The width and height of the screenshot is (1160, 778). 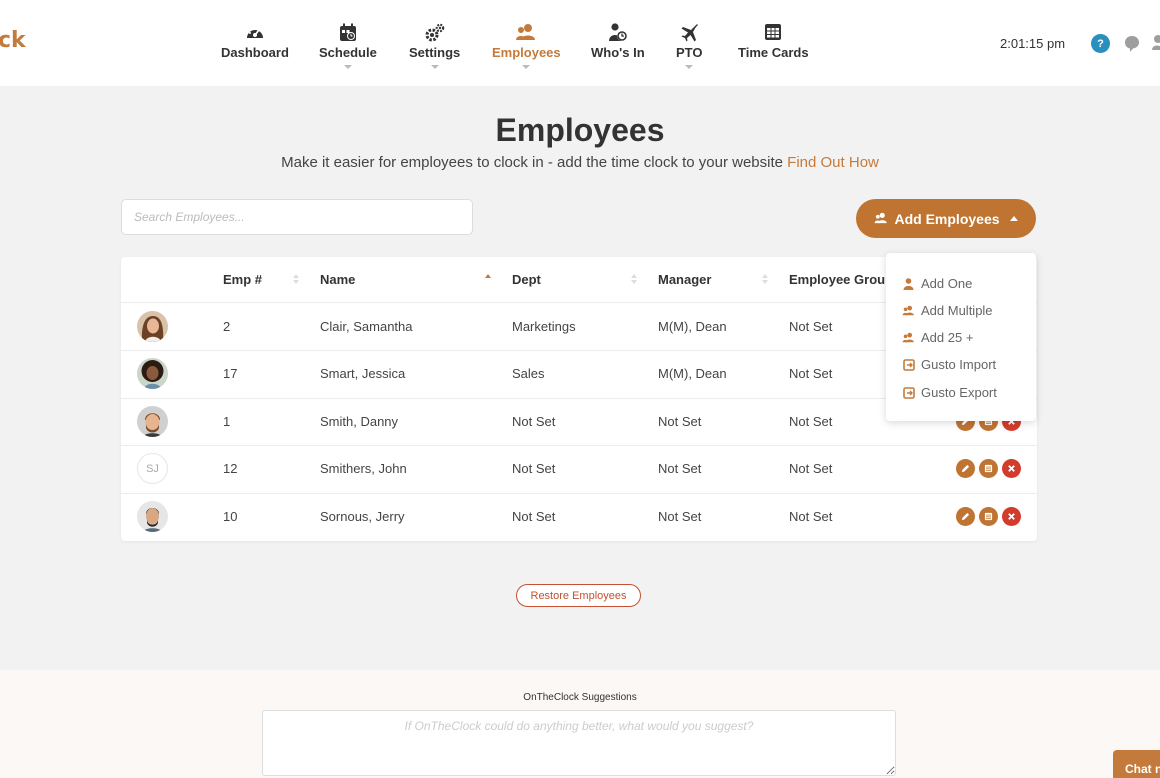 What do you see at coordinates (949, 392) in the screenshot?
I see `menu-item-gusto-export: Gusto Export` at bounding box center [949, 392].